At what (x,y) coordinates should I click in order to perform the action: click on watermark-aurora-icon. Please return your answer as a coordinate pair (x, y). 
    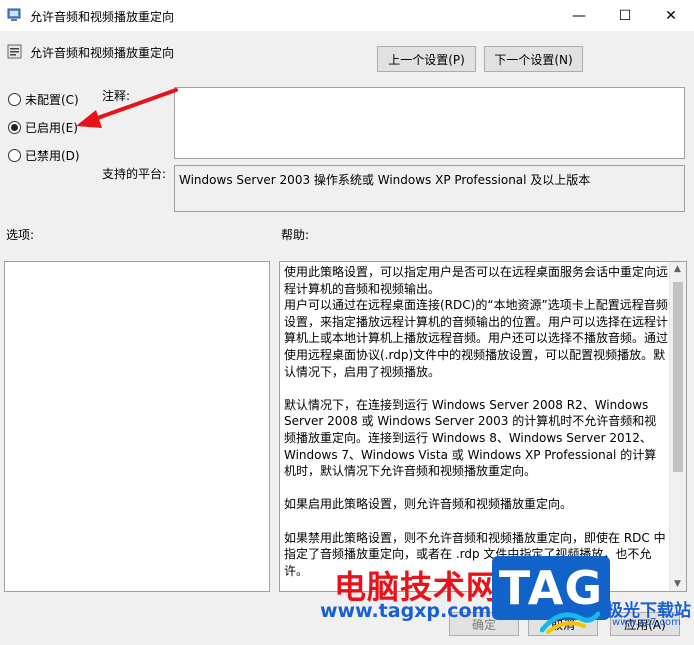
    Looking at the image, I should click on (570, 622).